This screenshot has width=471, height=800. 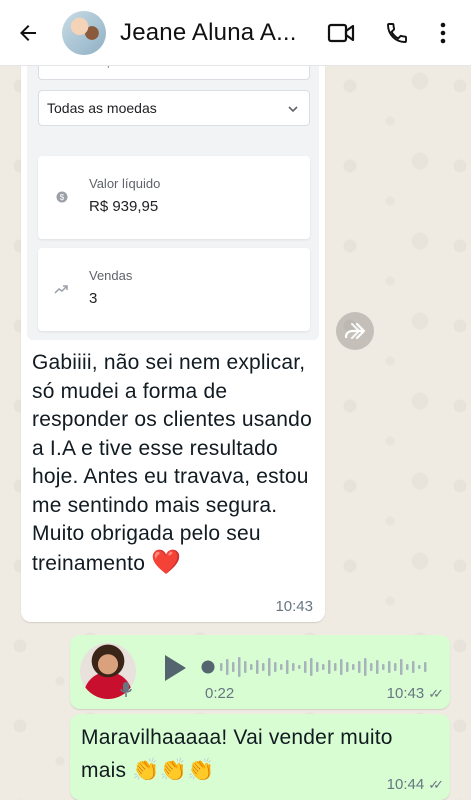 What do you see at coordinates (84, 32) in the screenshot?
I see `contact-avatar` at bounding box center [84, 32].